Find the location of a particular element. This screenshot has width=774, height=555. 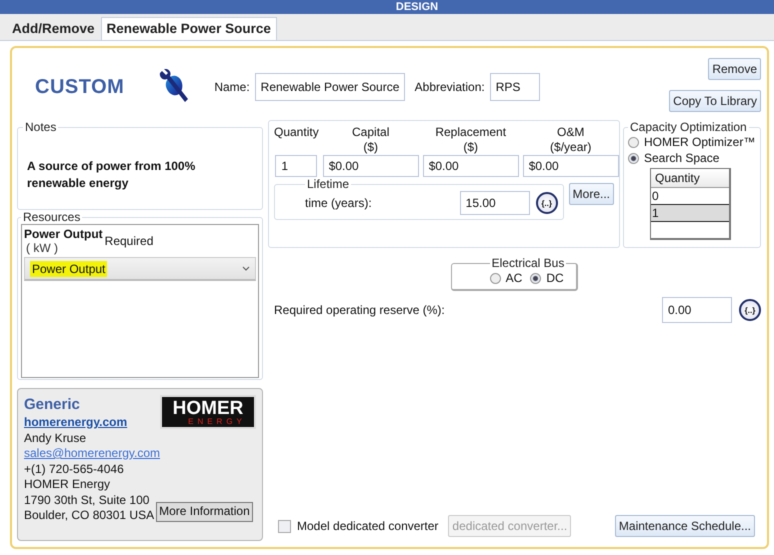

abbreviation-label: Abbreviation: is located at coordinates (449, 87).